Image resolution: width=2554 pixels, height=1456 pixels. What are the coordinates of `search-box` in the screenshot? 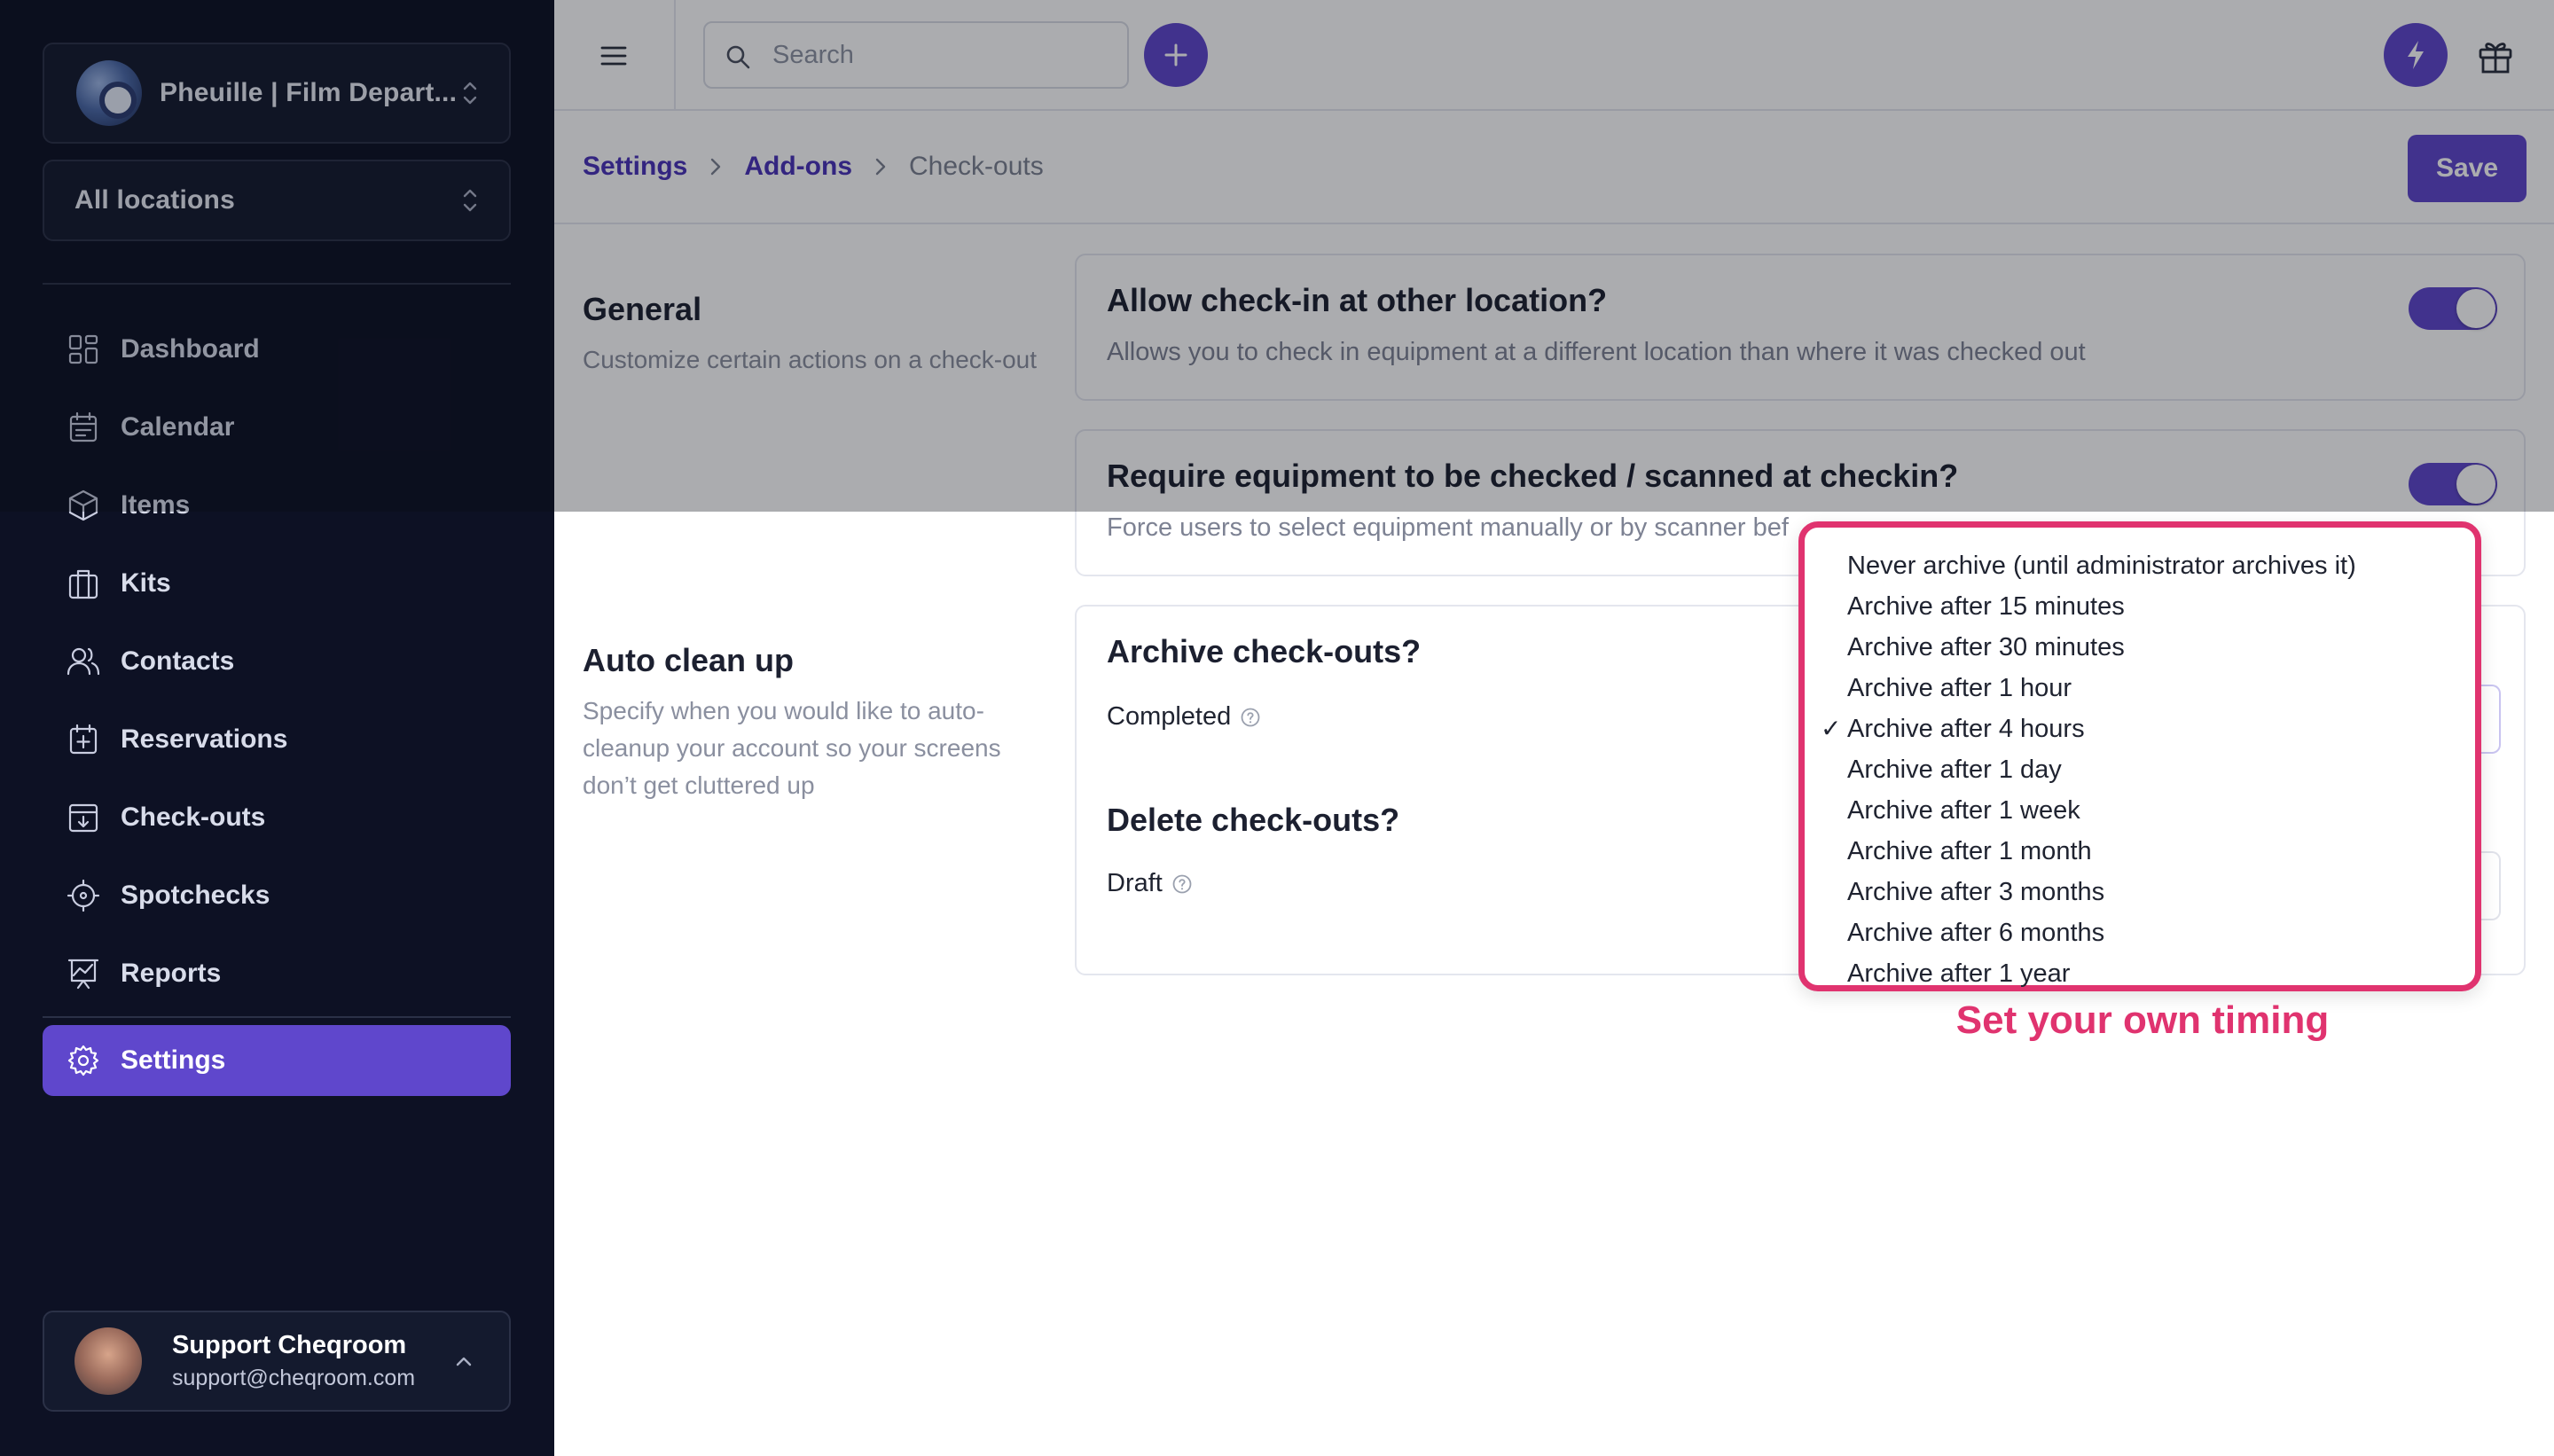 It's located at (916, 55).